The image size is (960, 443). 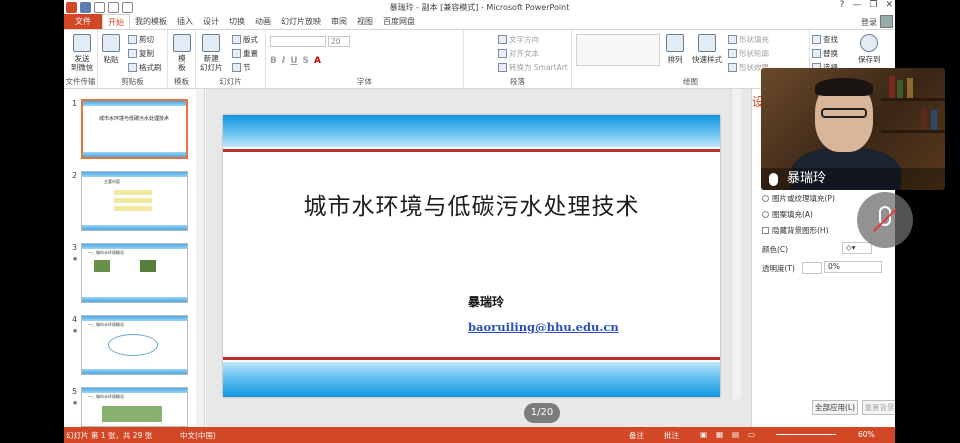 What do you see at coordinates (83, 21) in the screenshot?
I see `tab-file: 文件` at bounding box center [83, 21].